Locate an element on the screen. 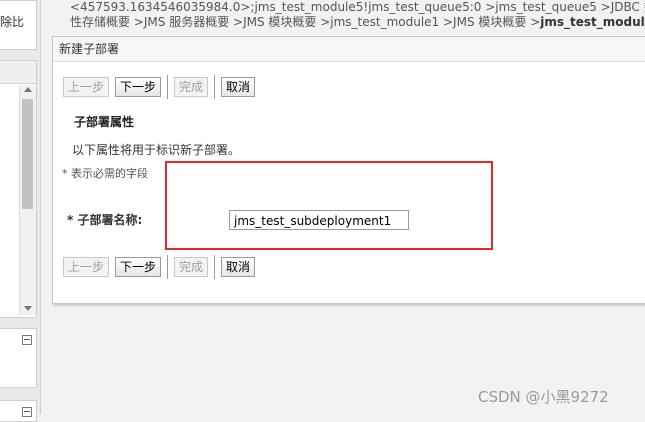 The height and width of the screenshot is (422, 645). highlight-box is located at coordinates (329, 205).